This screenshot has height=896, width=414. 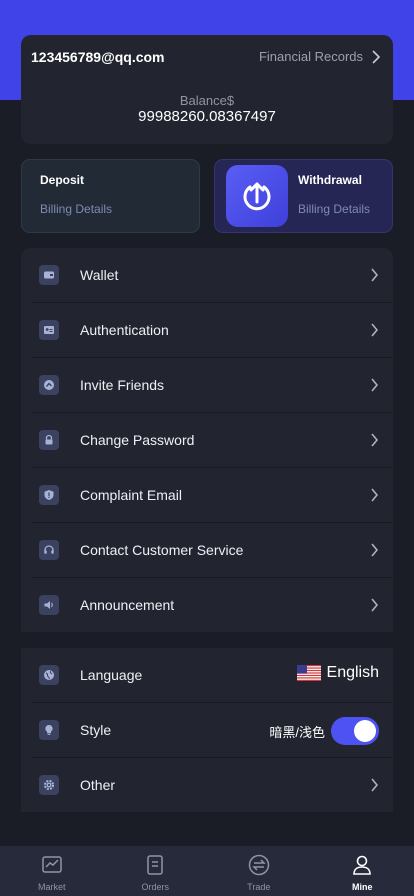 What do you see at coordinates (62, 180) in the screenshot?
I see `deposit-title: Deposit` at bounding box center [62, 180].